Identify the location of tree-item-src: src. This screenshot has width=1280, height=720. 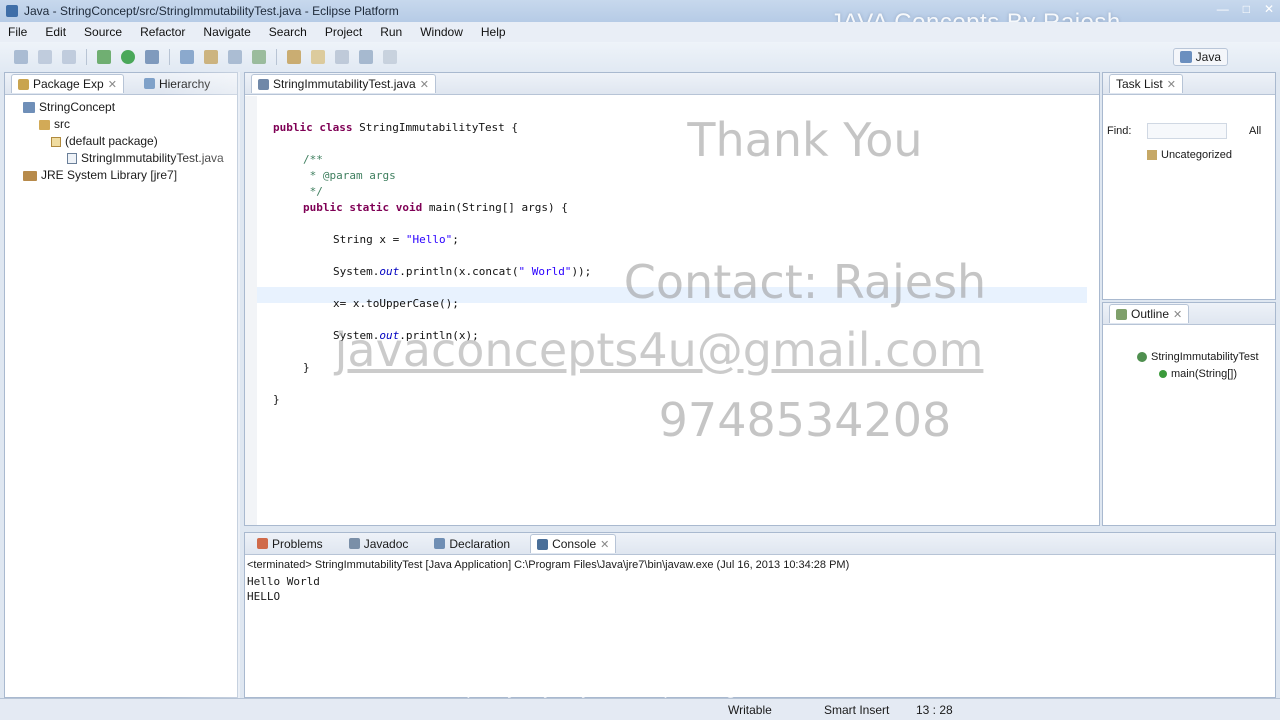
(130, 124).